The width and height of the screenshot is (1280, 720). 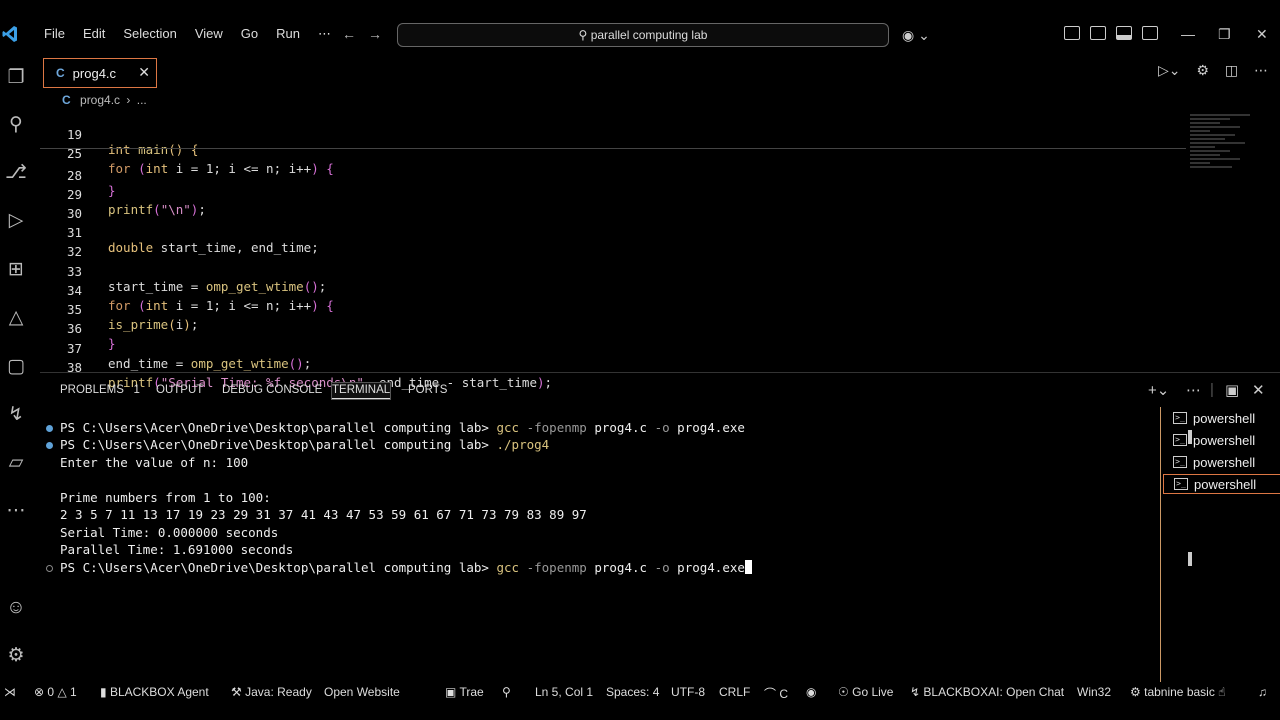 What do you see at coordinates (662, 427) in the screenshot?
I see `command-flag: -o` at bounding box center [662, 427].